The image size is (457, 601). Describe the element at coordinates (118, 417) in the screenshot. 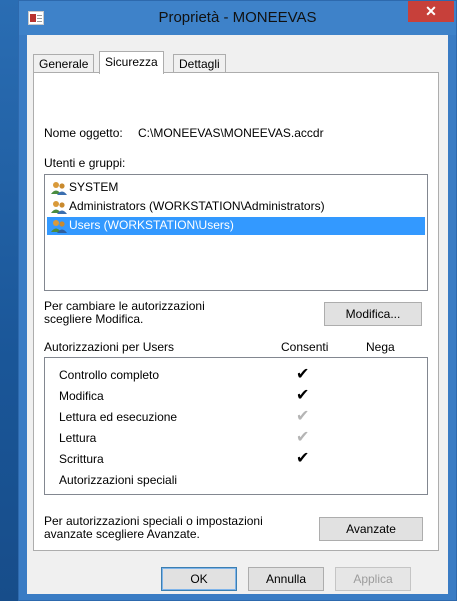

I see `permission-name: Lettura ed esecuzione` at that location.